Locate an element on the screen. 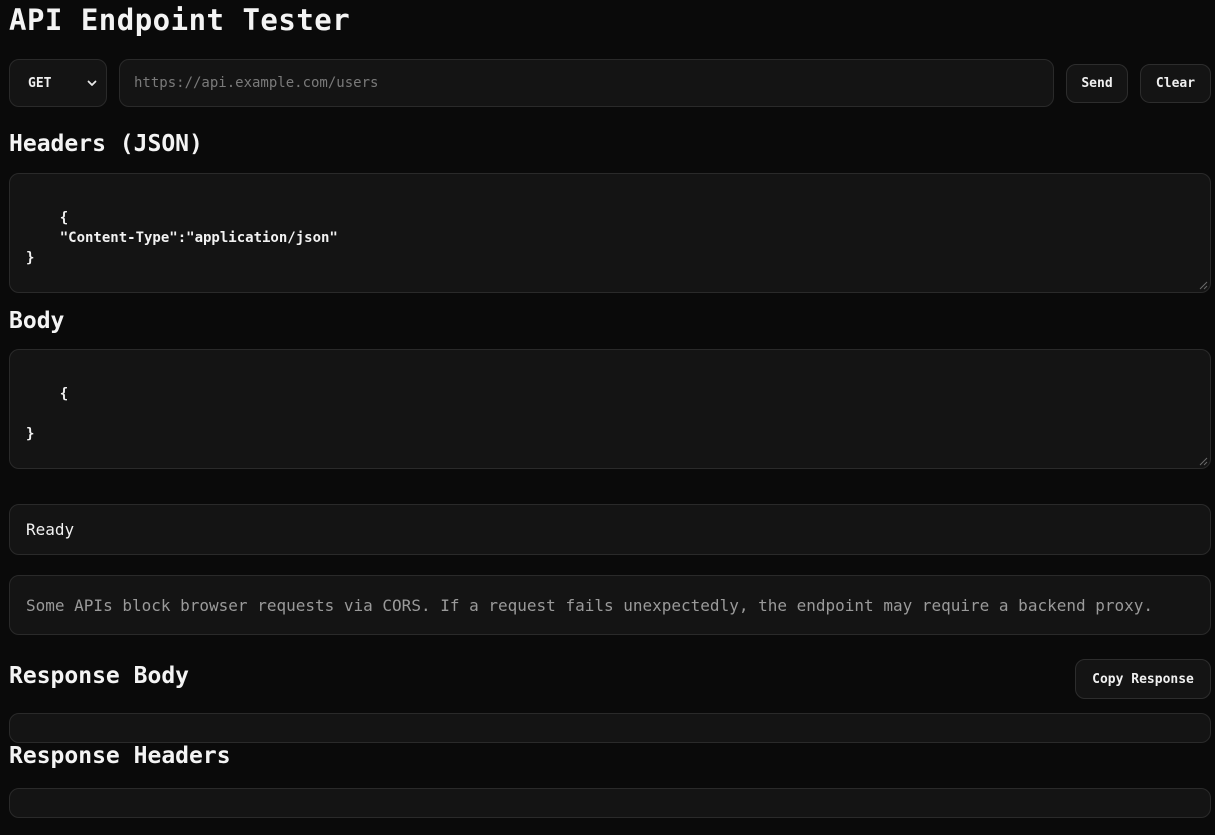 The width and height of the screenshot is (1215, 835). response-headers-output is located at coordinates (610, 803).